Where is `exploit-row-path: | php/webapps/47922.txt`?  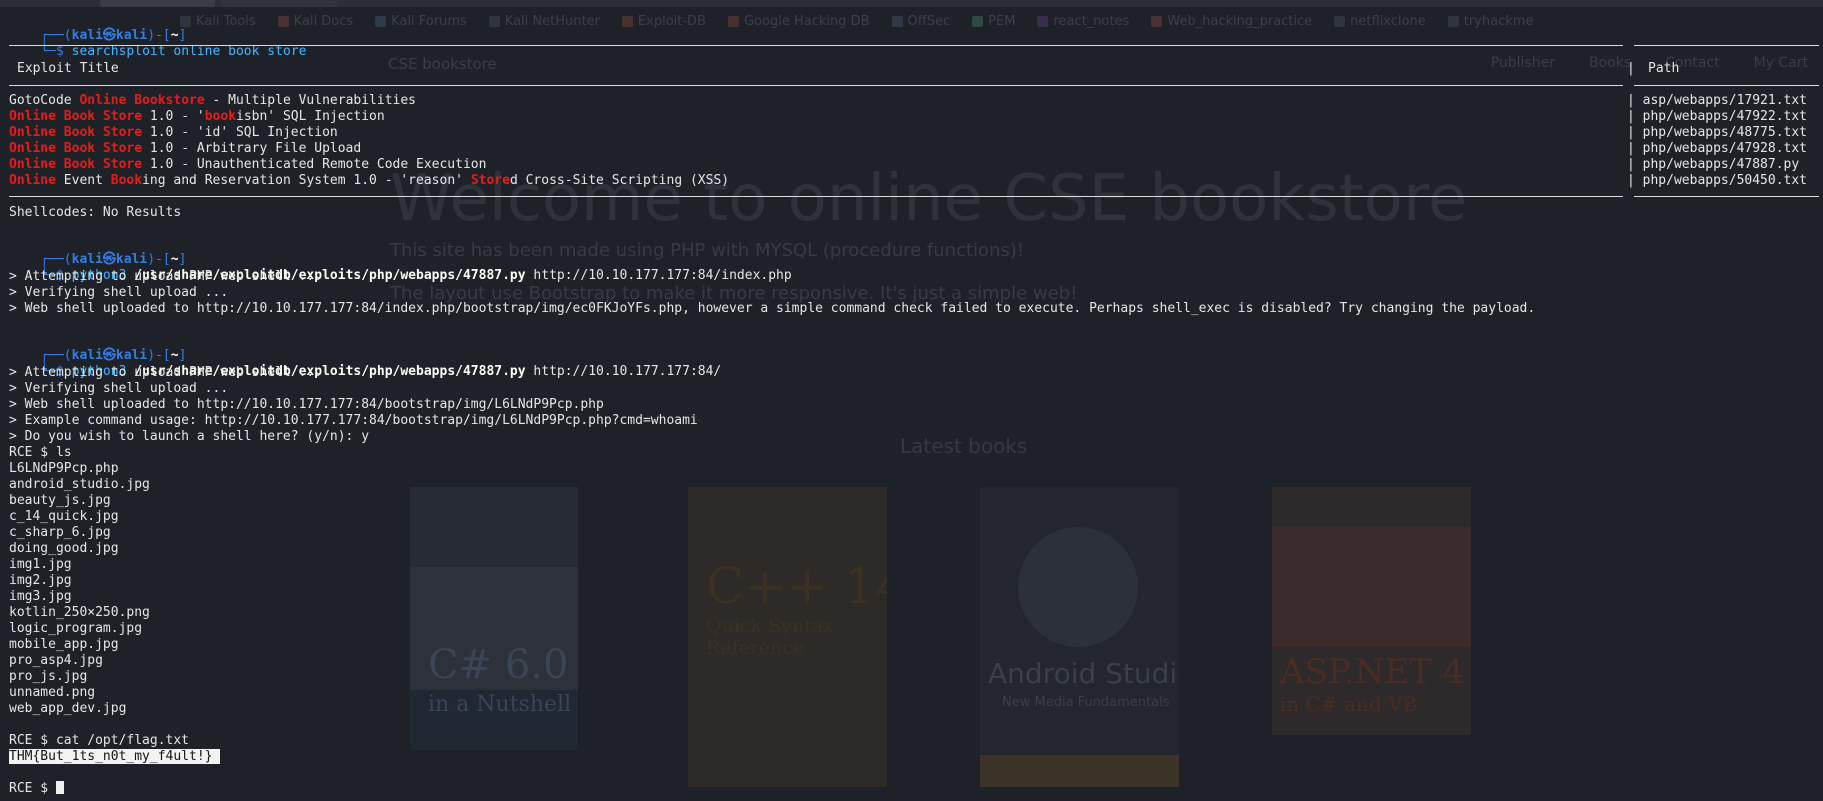 exploit-row-path: | php/webapps/47922.txt is located at coordinates (1717, 116).